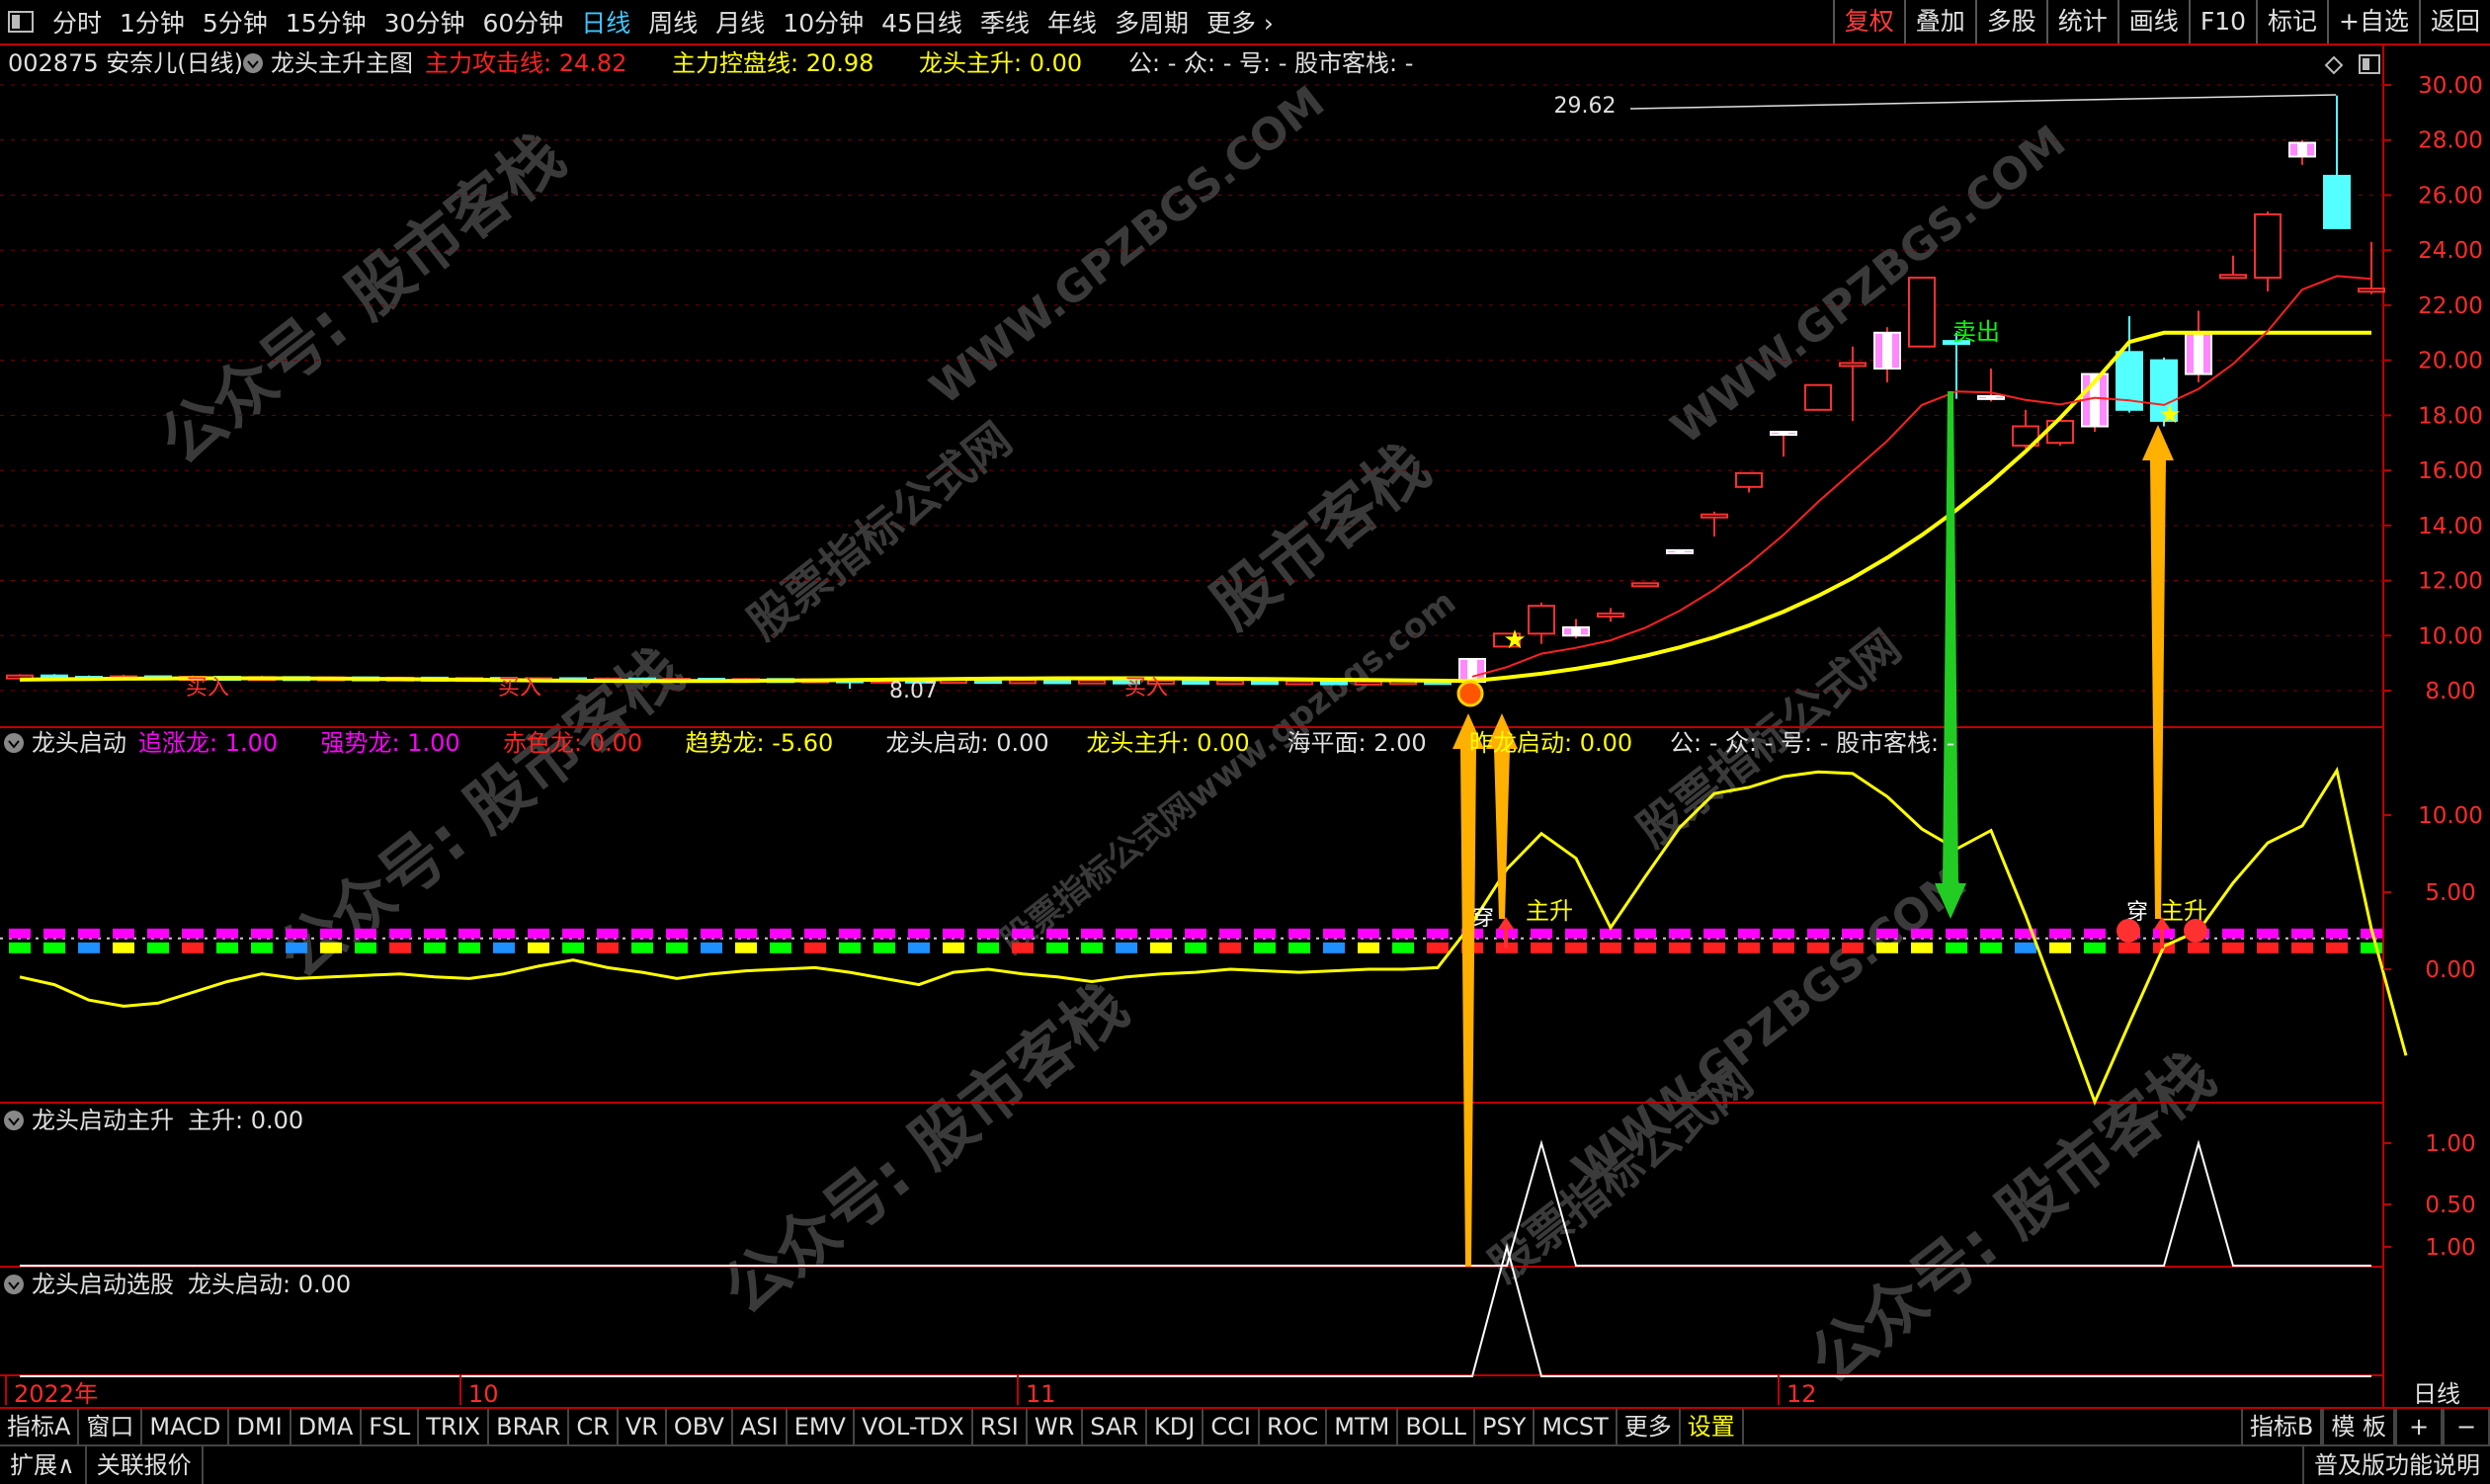 The height and width of the screenshot is (1484, 2490). What do you see at coordinates (2373, 21) in the screenshot?
I see `function-tab: +自选` at bounding box center [2373, 21].